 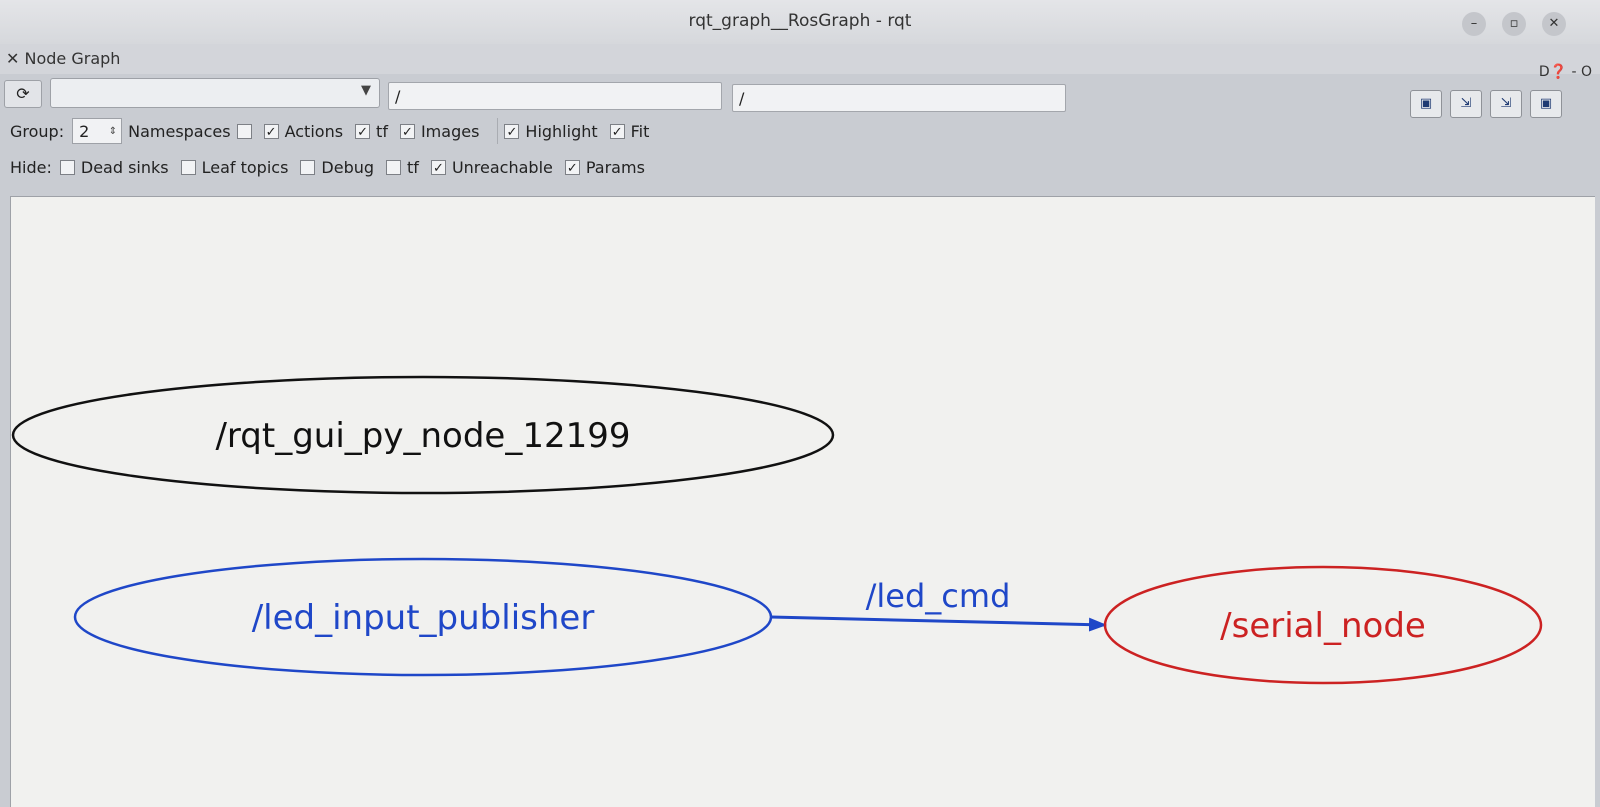 I want to click on group-option-actions: ✓ Actions, so click(x=303, y=131).